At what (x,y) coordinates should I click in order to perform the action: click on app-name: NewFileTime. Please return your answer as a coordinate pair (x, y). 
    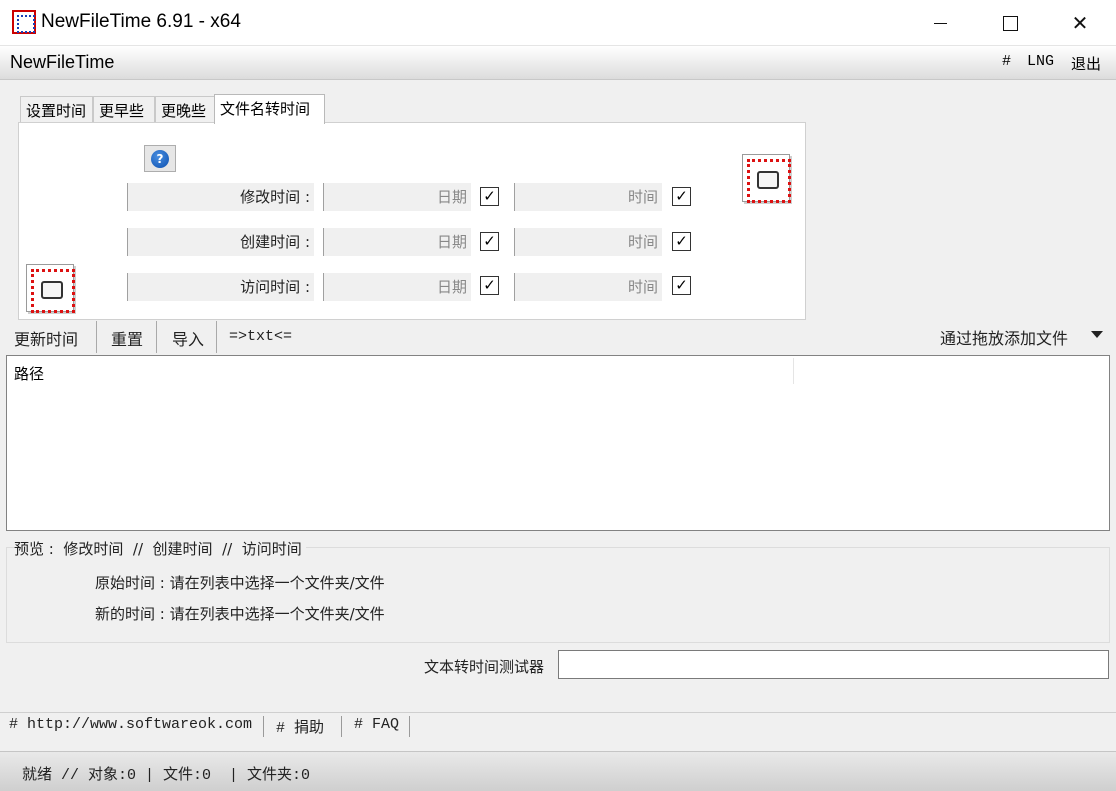
    Looking at the image, I should click on (62, 62).